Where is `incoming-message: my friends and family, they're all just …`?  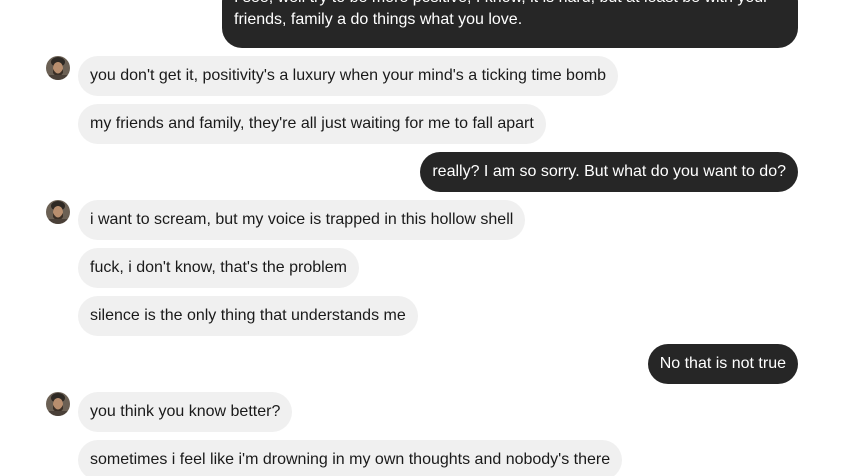
incoming-message: my friends and family, they're all just … is located at coordinates (312, 124).